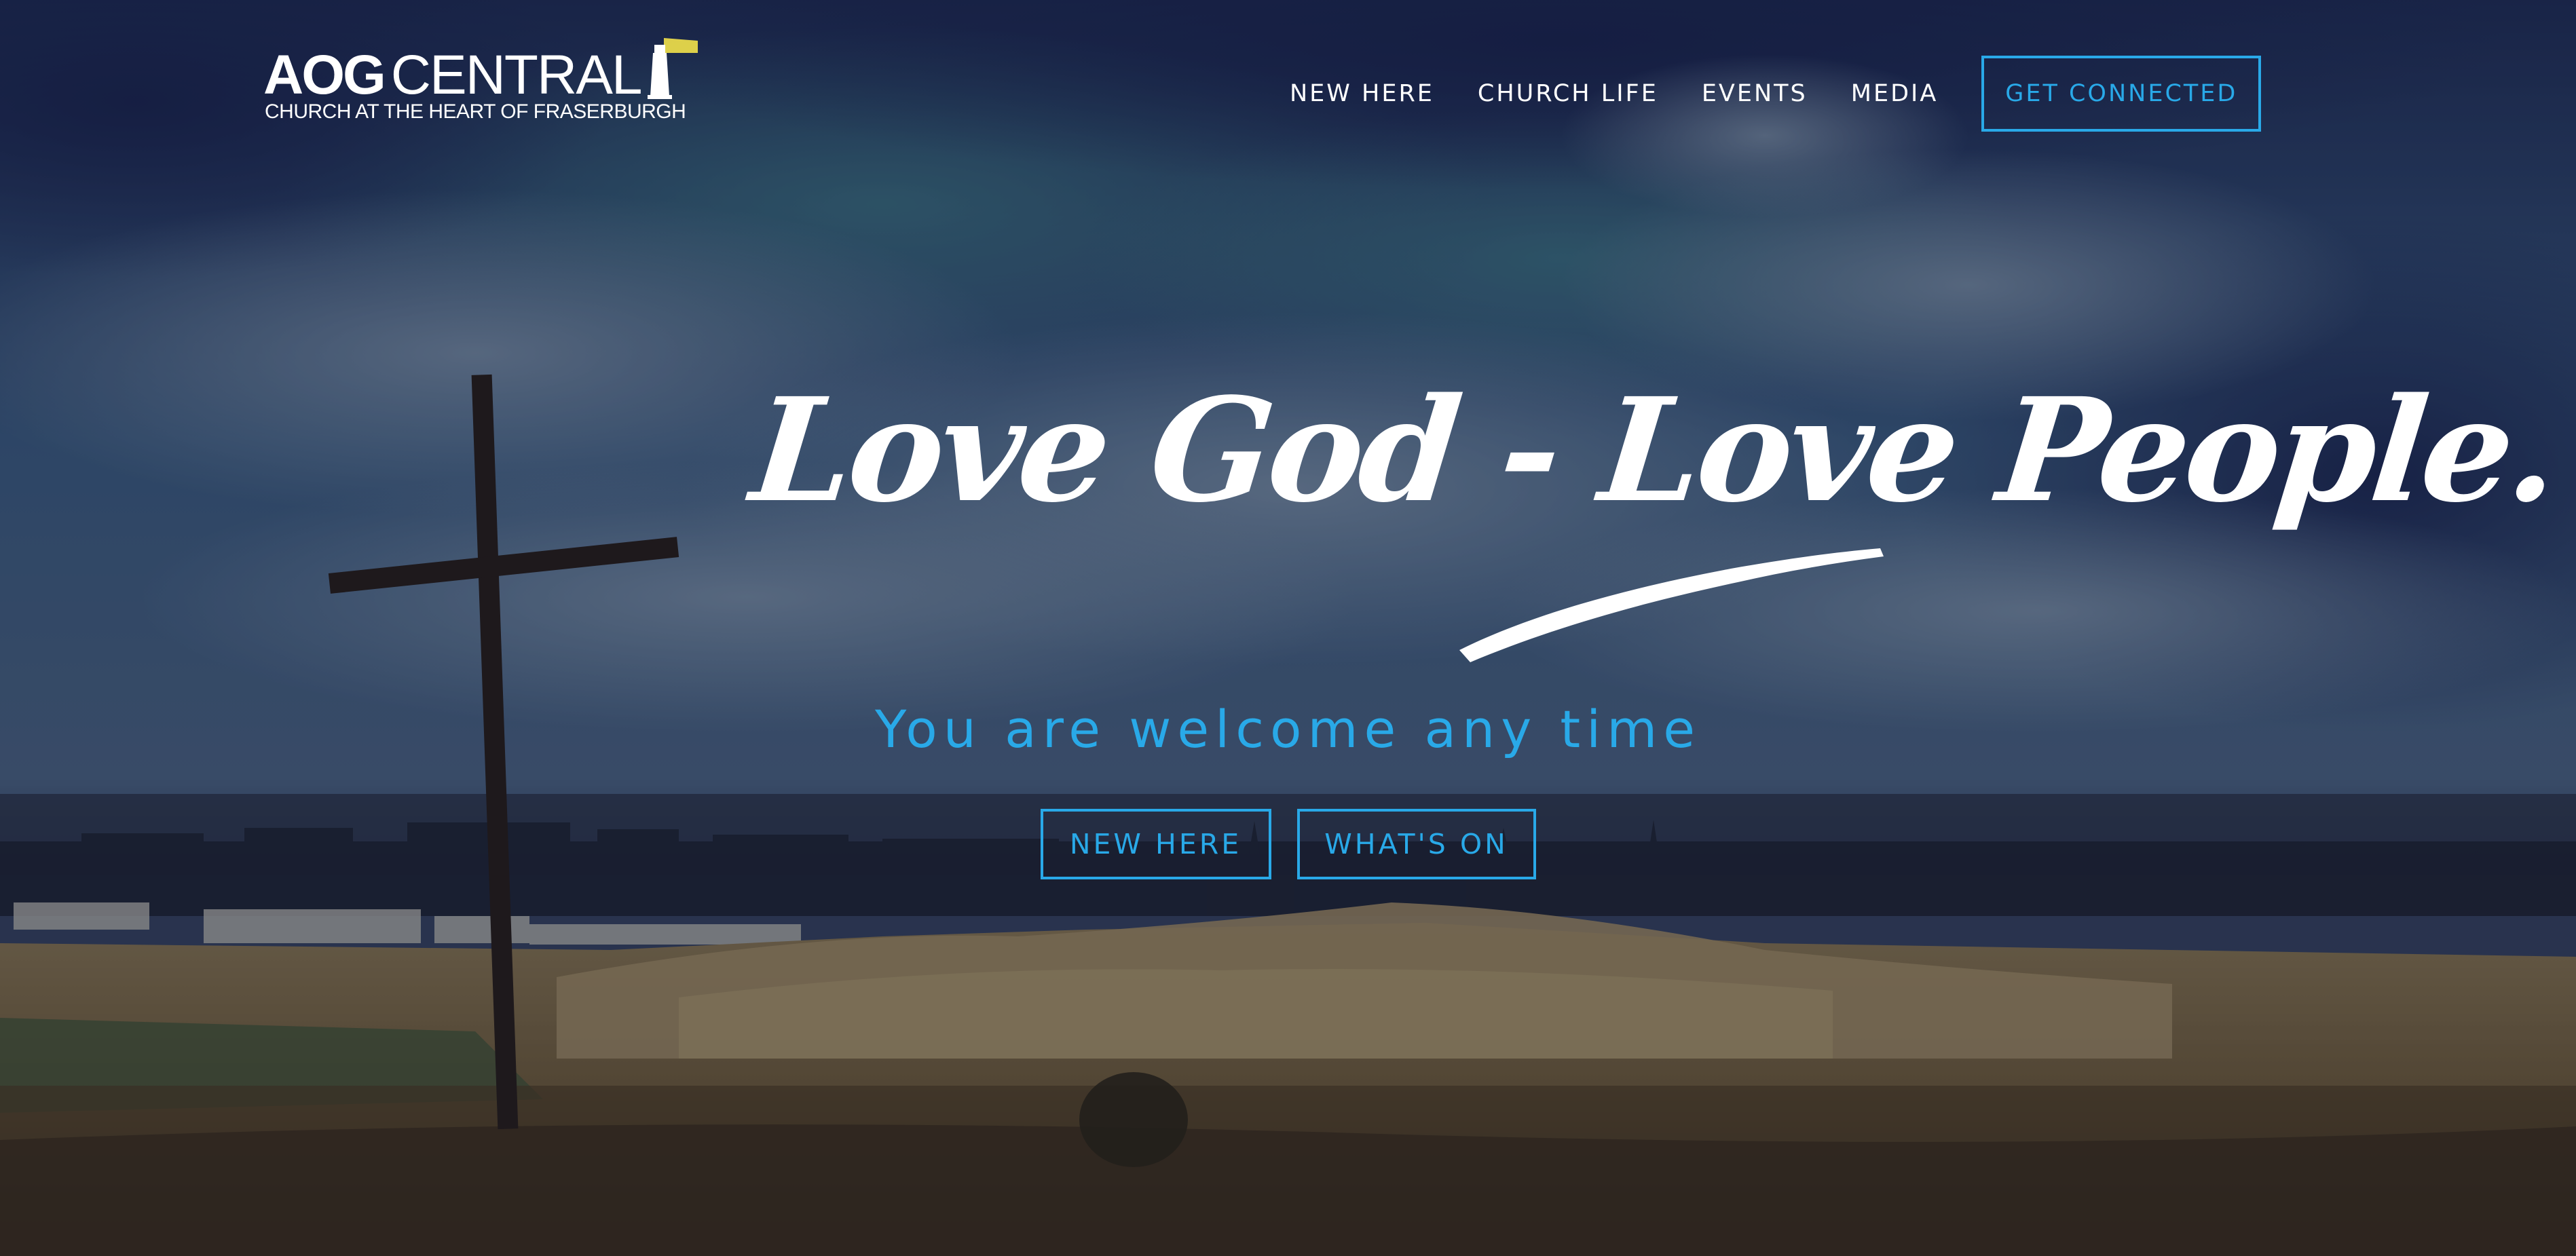 This screenshot has height=1256, width=2576. Describe the element at coordinates (1672, 605) in the screenshot. I see `brush-underline-icon` at that location.